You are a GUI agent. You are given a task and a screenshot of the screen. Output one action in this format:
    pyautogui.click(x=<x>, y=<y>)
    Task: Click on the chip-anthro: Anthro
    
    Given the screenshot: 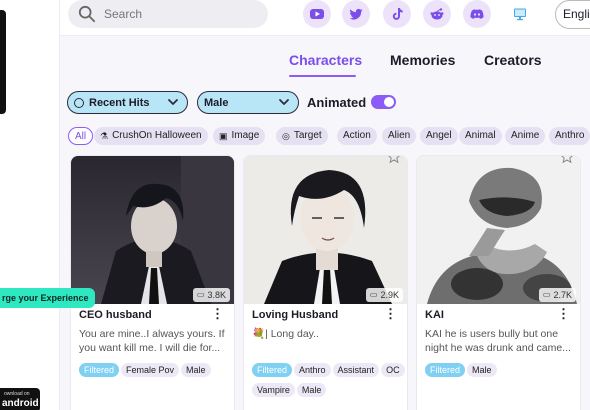 What is the action you would take?
    pyautogui.click(x=569, y=136)
    